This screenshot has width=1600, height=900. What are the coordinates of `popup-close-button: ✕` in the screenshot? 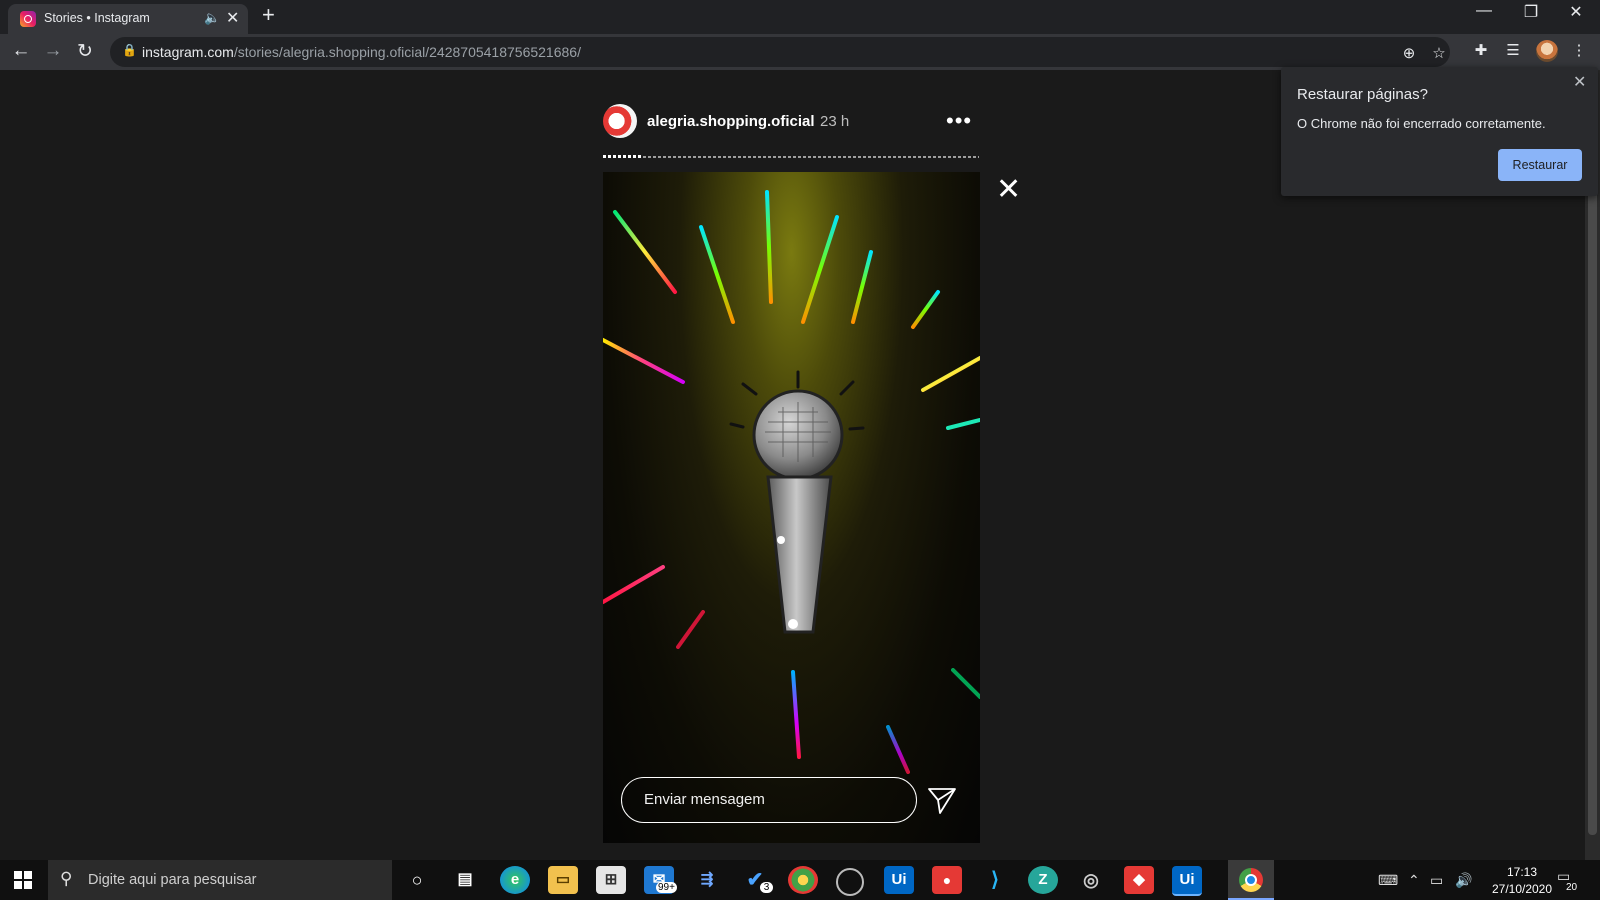 It's located at (1579, 82).